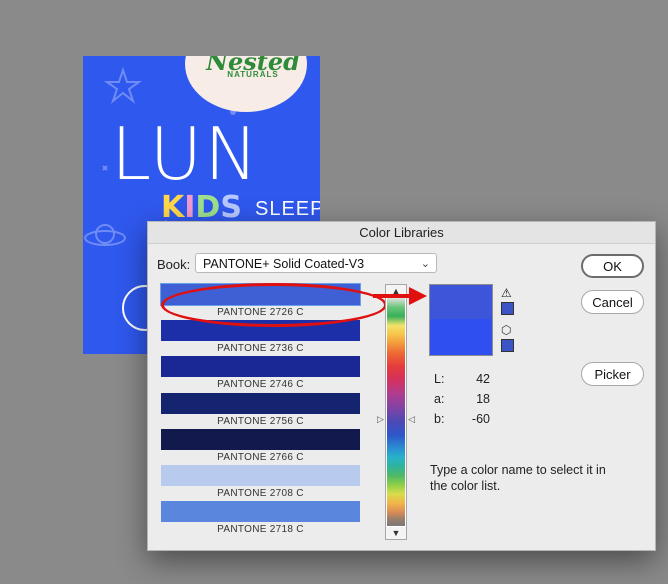 The height and width of the screenshot is (584, 668). What do you see at coordinates (461, 302) in the screenshot?
I see `new-color-preview` at bounding box center [461, 302].